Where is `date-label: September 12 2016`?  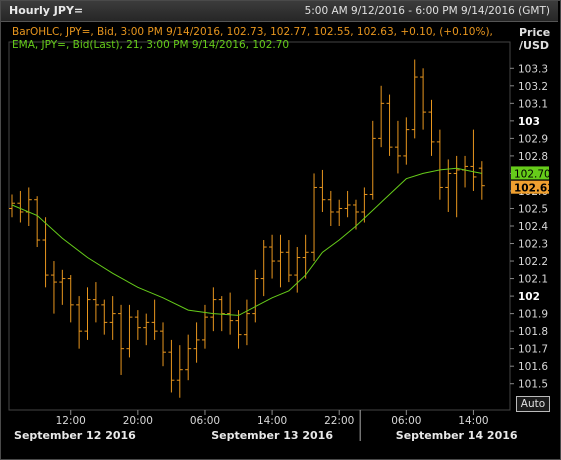
date-label: September 12 2016 is located at coordinates (75, 435).